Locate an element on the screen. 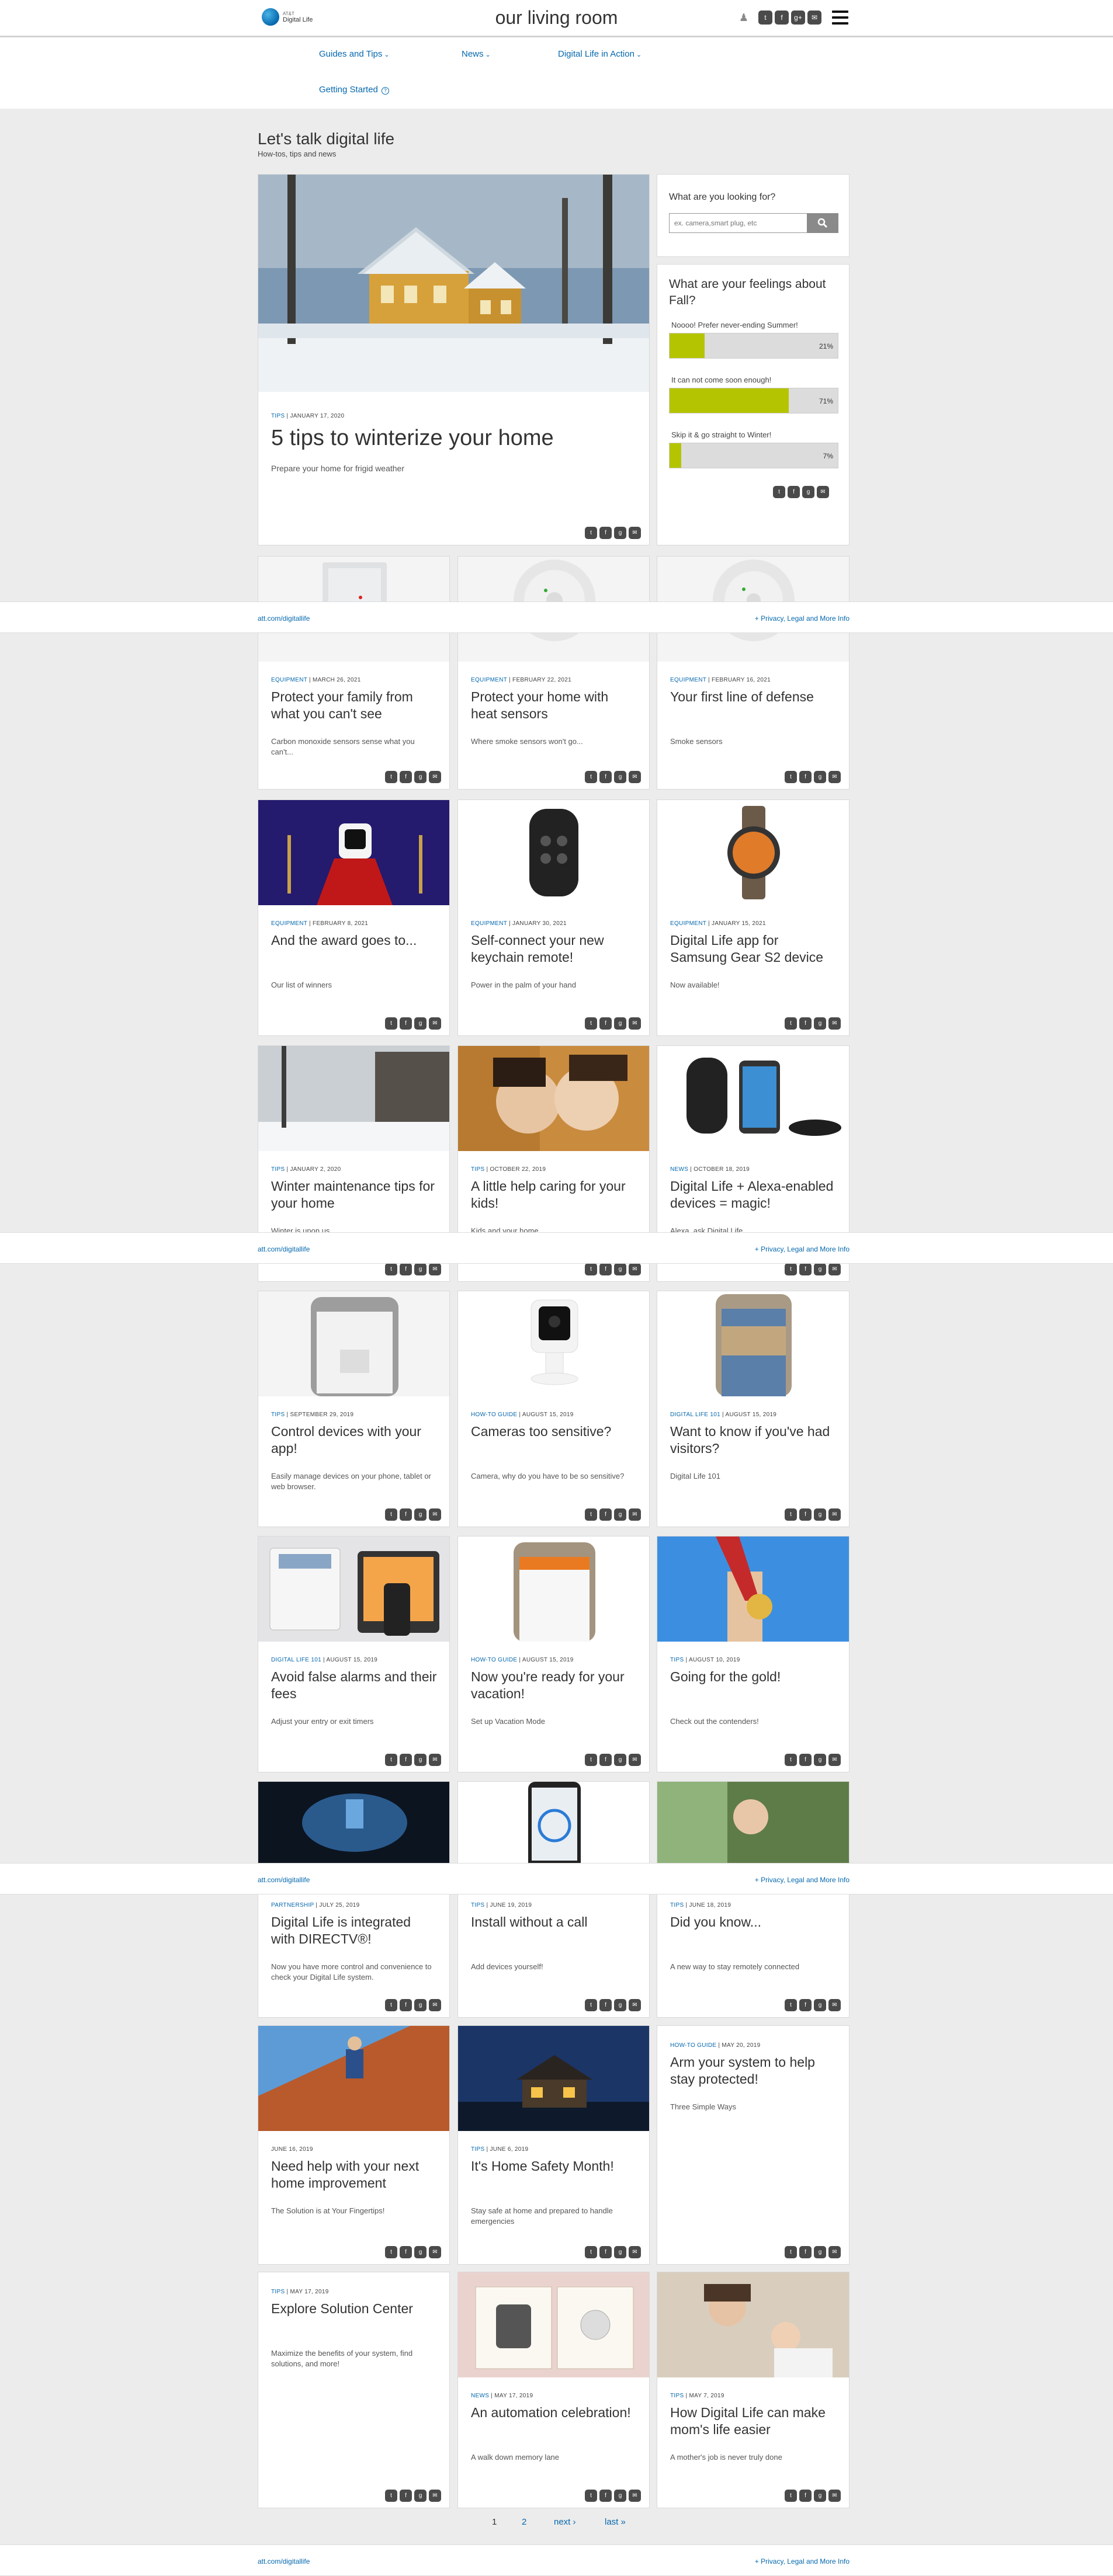 This screenshot has height=2576, width=1113. article-title: Going for the gold! is located at coordinates (753, 1676).